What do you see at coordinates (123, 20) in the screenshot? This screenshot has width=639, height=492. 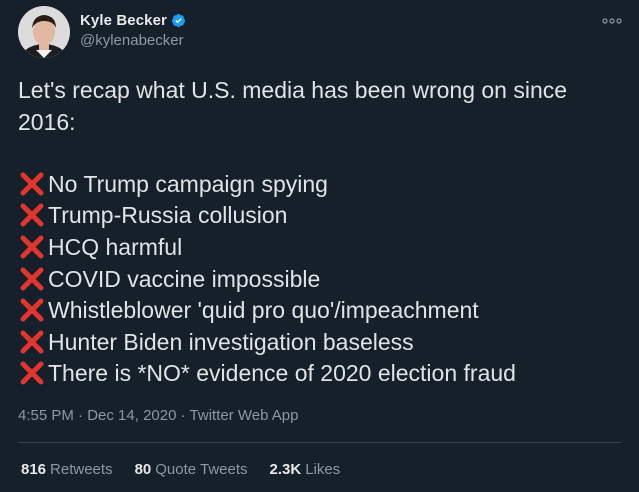 I see `display-name: Kyle Becker` at bounding box center [123, 20].